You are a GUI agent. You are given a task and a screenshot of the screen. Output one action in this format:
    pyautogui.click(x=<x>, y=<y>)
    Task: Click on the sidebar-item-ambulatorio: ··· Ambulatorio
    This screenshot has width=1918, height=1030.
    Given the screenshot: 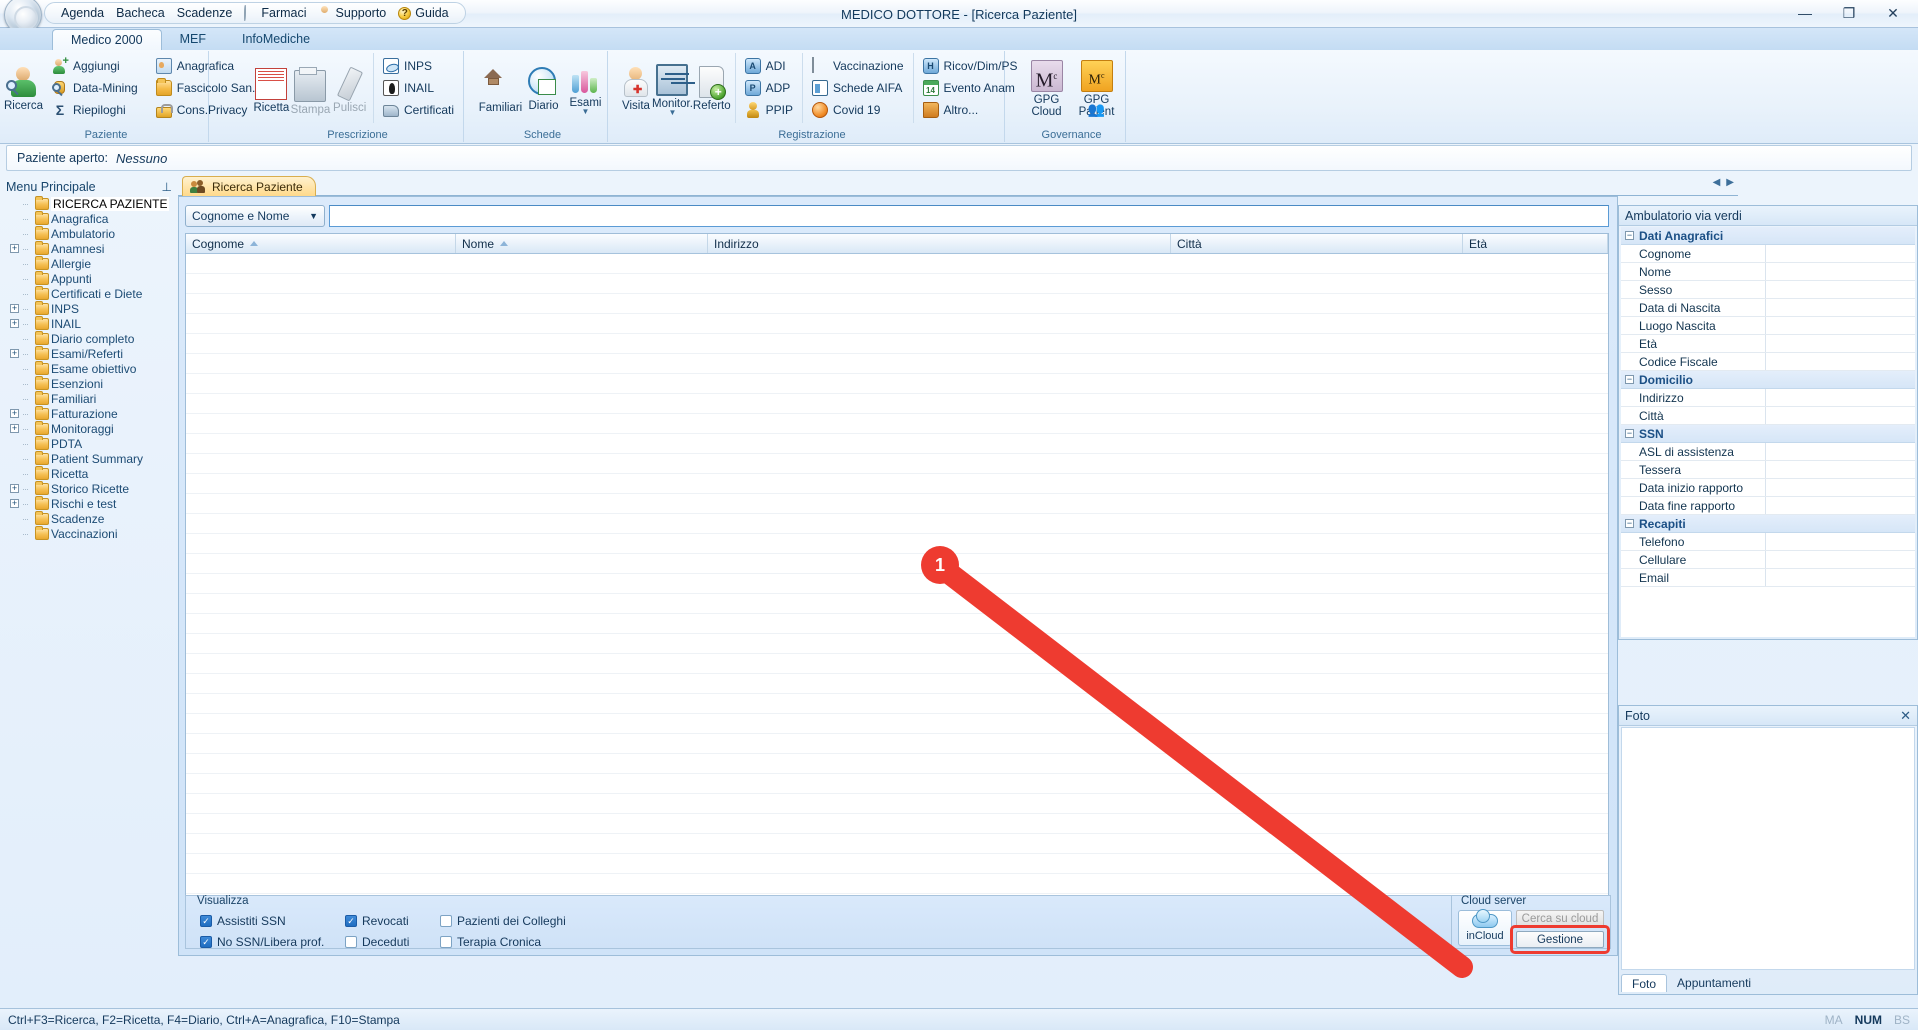 What is the action you would take?
    pyautogui.click(x=89, y=233)
    